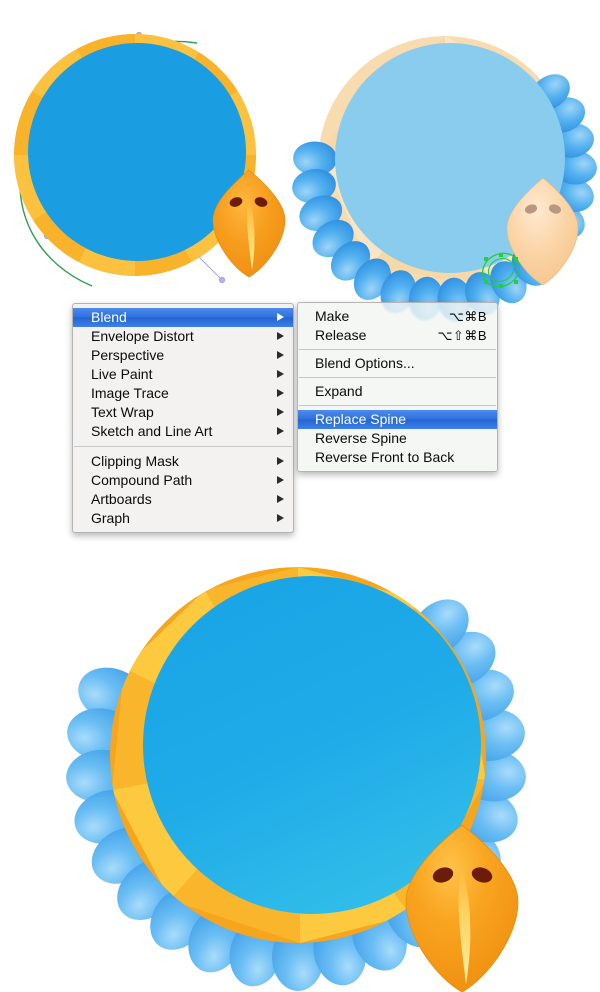 This screenshot has width=600, height=992. What do you see at coordinates (183, 461) in the screenshot?
I see `menu-item-clipping-mask: Clipping Mask` at bounding box center [183, 461].